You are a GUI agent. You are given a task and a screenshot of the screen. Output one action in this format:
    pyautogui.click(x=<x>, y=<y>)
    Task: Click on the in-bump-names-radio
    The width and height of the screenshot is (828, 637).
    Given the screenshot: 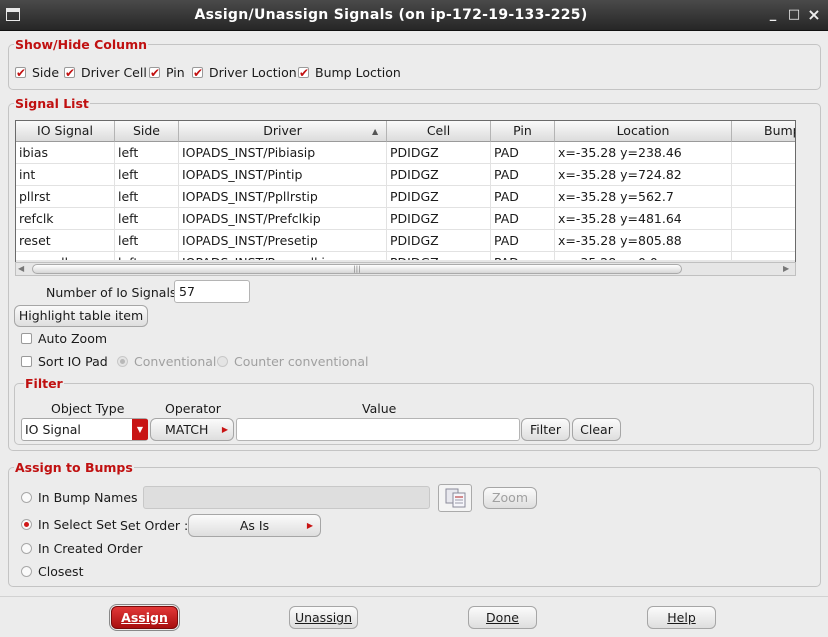 What is the action you would take?
    pyautogui.click(x=26, y=497)
    